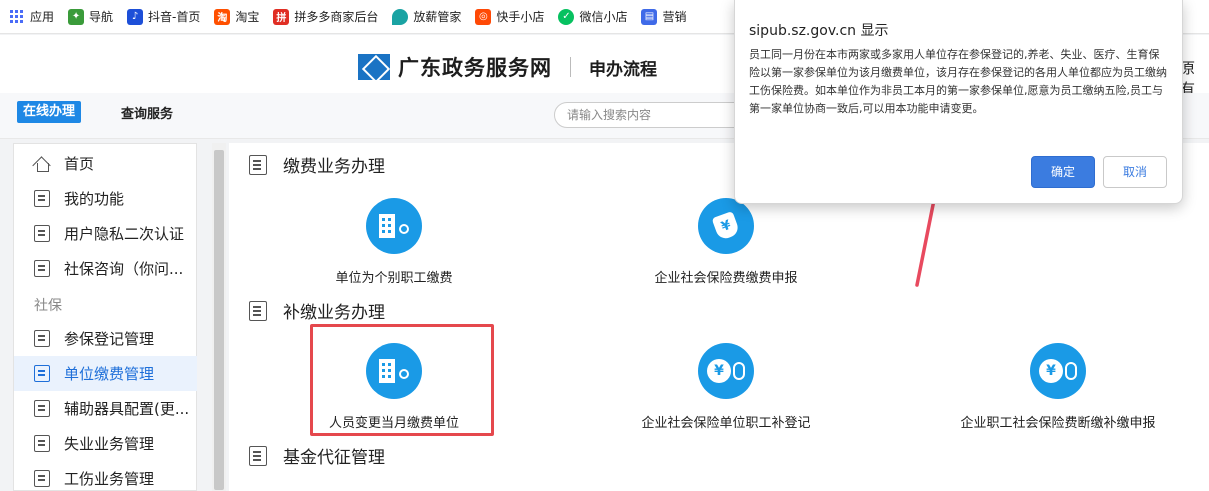 The width and height of the screenshot is (1209, 491). What do you see at coordinates (336, 17) in the screenshot?
I see `bookmark-label: 拼多多商家后台` at bounding box center [336, 17].